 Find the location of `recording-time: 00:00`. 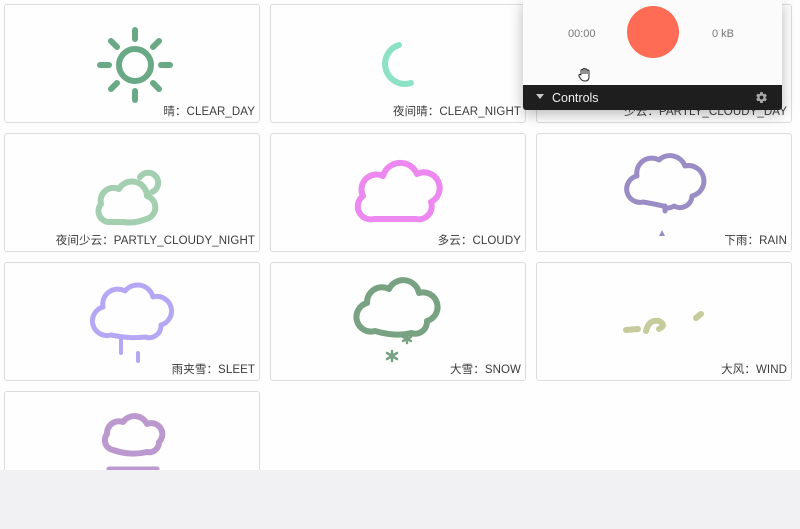

recording-time: 00:00 is located at coordinates (582, 34).